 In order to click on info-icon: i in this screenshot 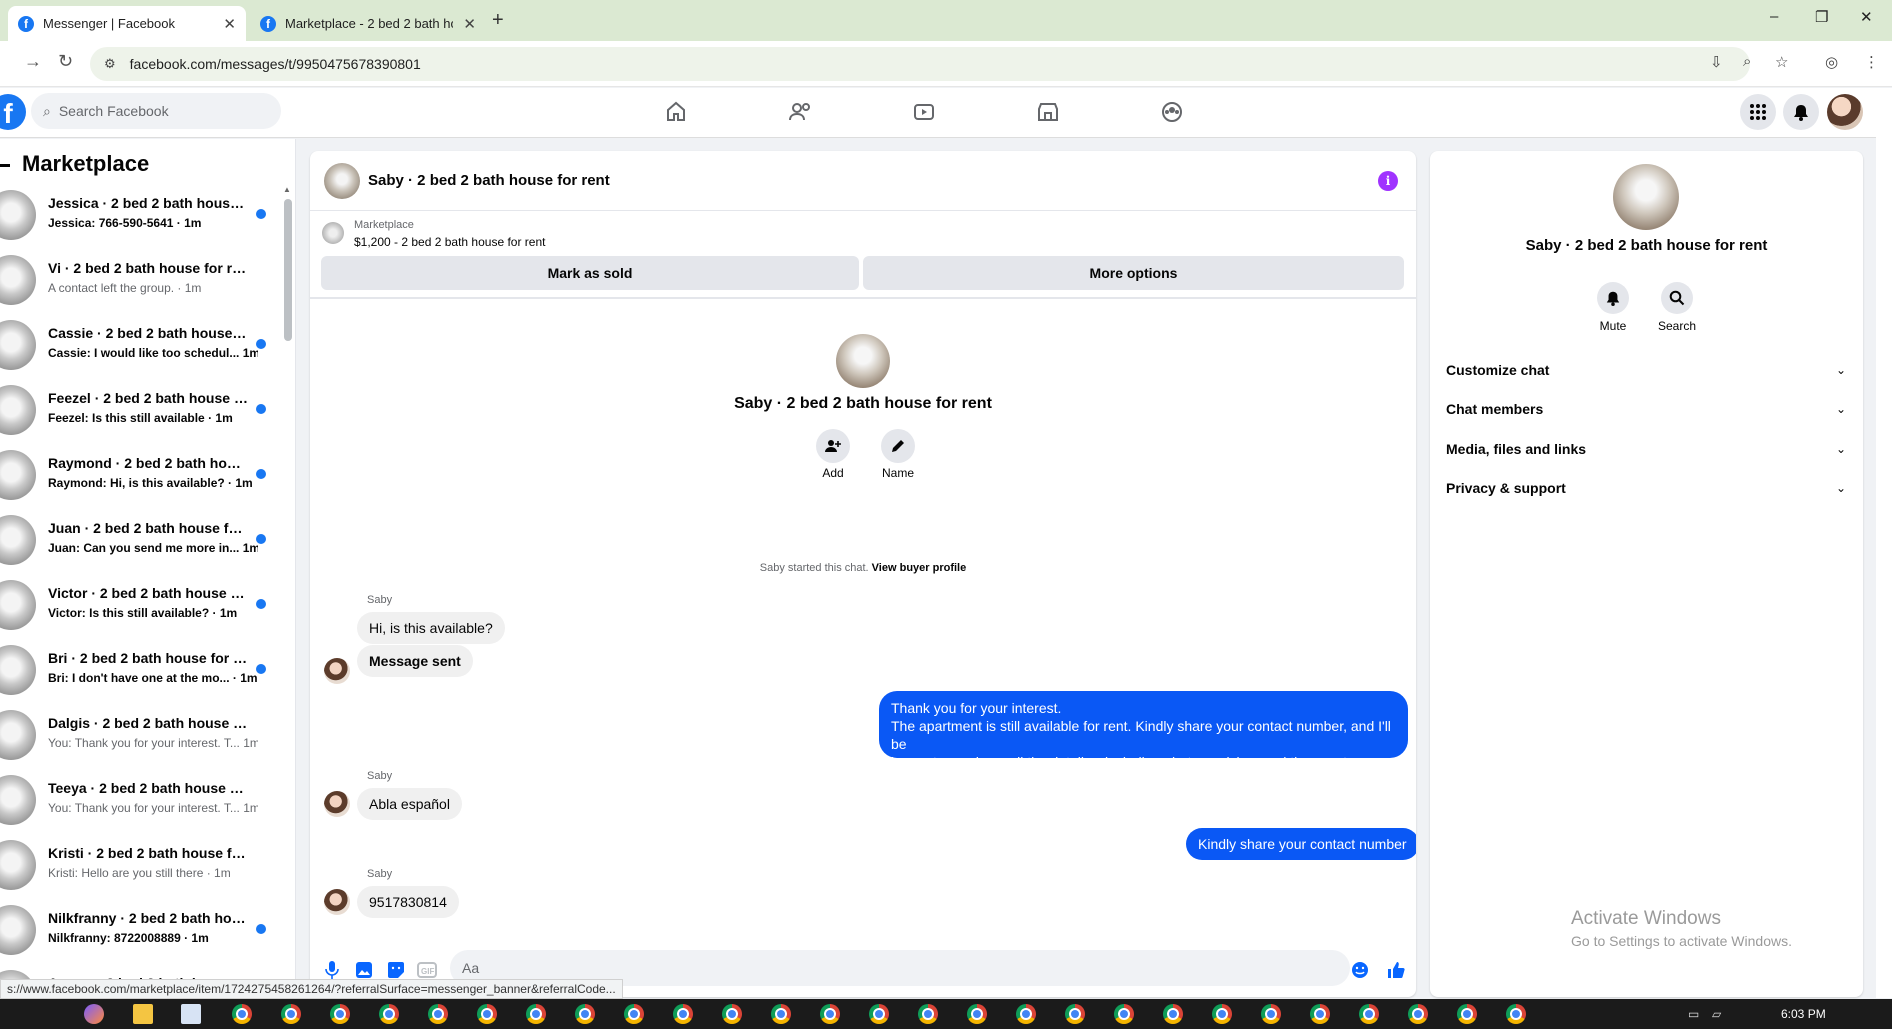, I will do `click(1388, 181)`.